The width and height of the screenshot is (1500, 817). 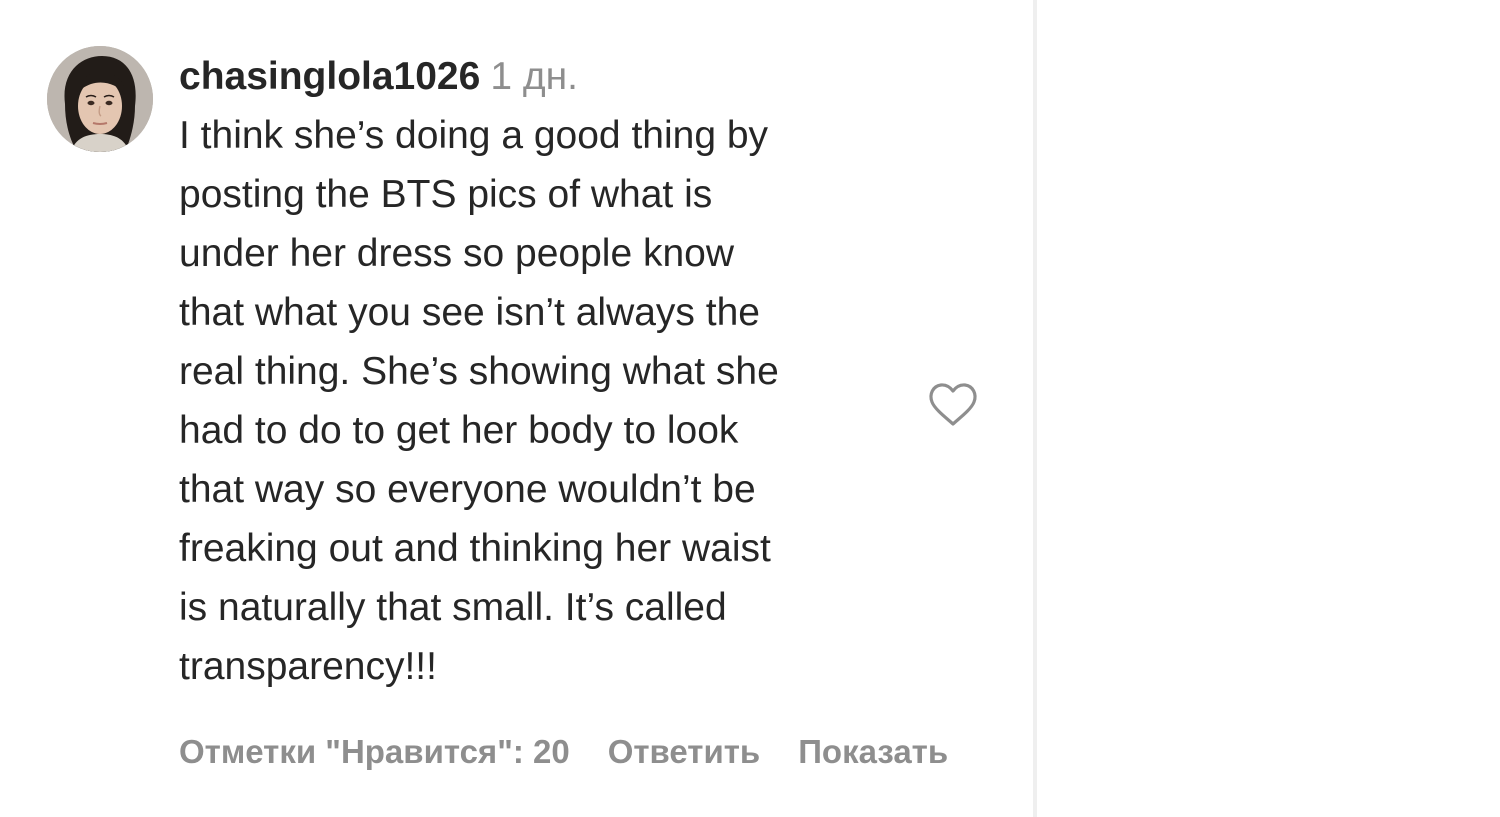 I want to click on comment-text-line: I think she’s doing a good thing by, so click(x=474, y=135).